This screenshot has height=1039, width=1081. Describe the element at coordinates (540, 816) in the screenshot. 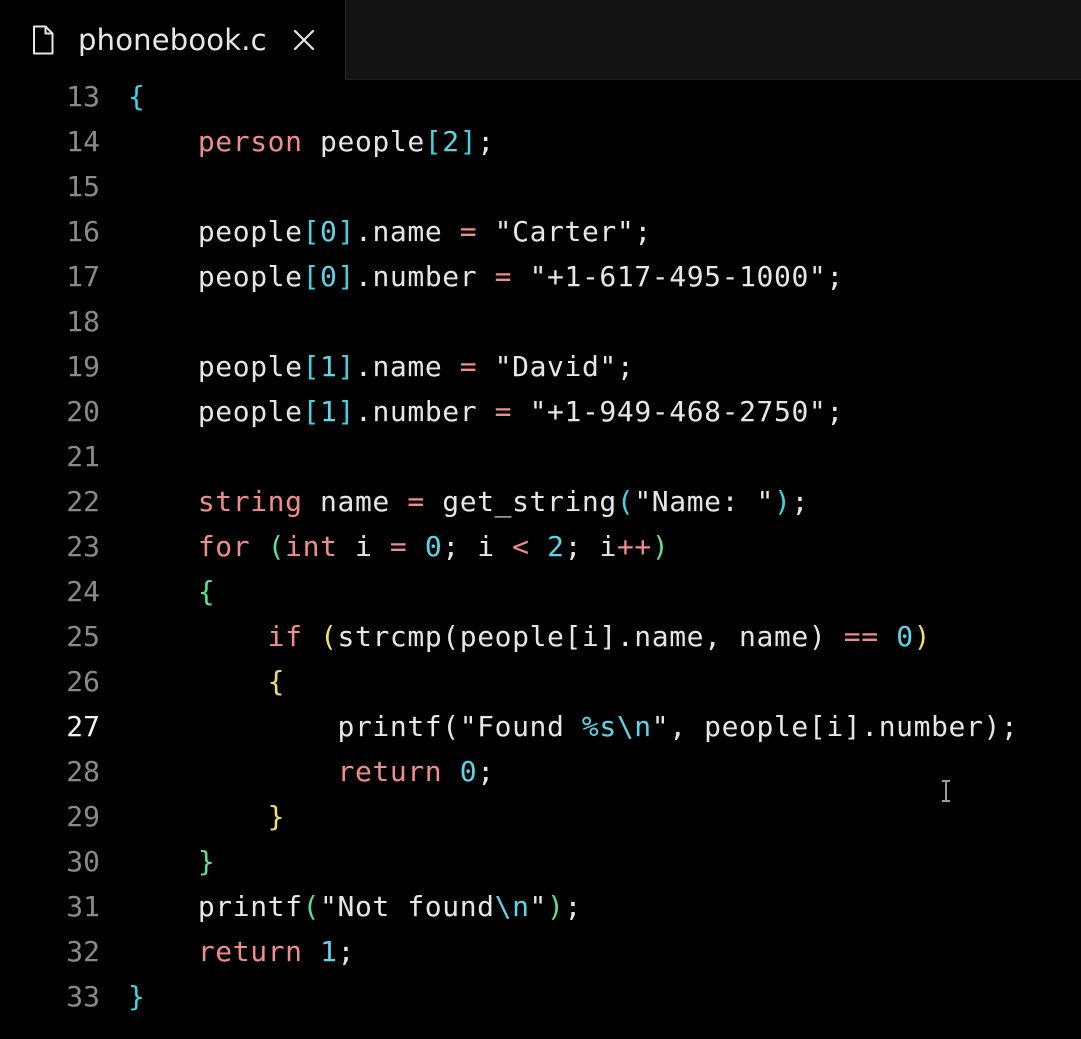

I see `code-line: 29 }` at that location.